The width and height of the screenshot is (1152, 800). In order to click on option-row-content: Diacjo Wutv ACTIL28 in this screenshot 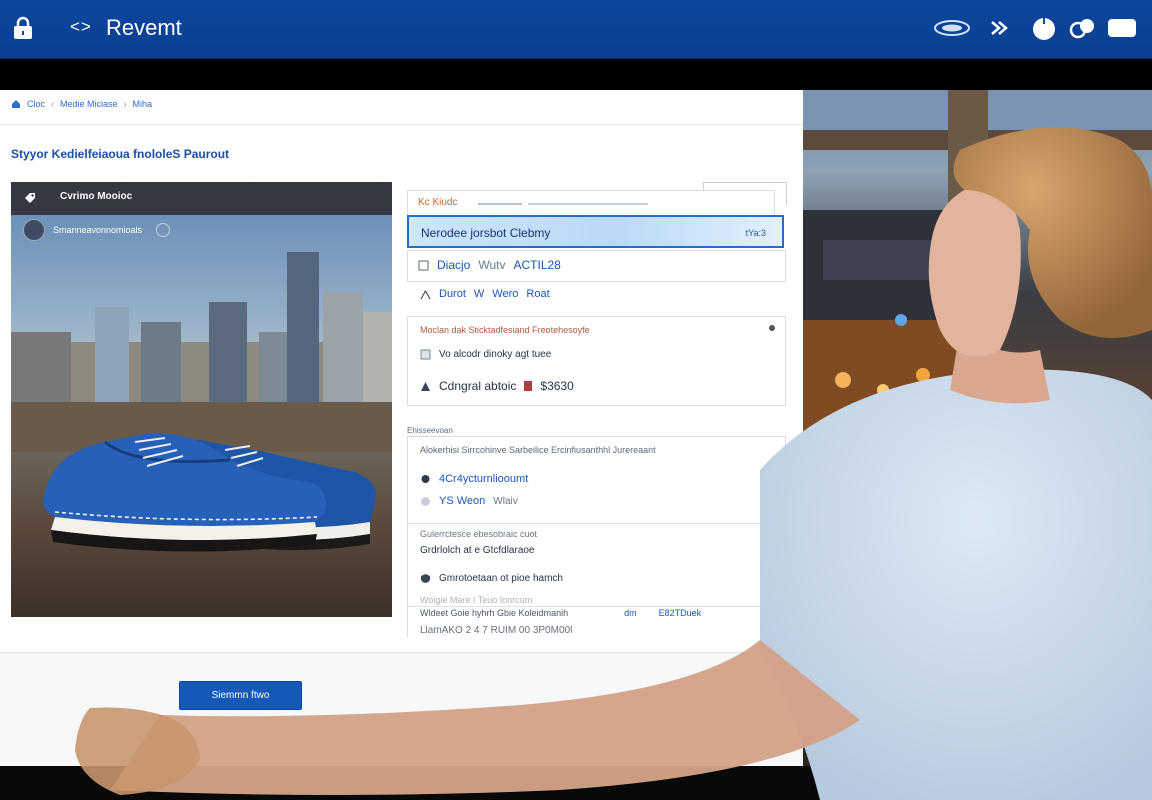, I will do `click(489, 265)`.